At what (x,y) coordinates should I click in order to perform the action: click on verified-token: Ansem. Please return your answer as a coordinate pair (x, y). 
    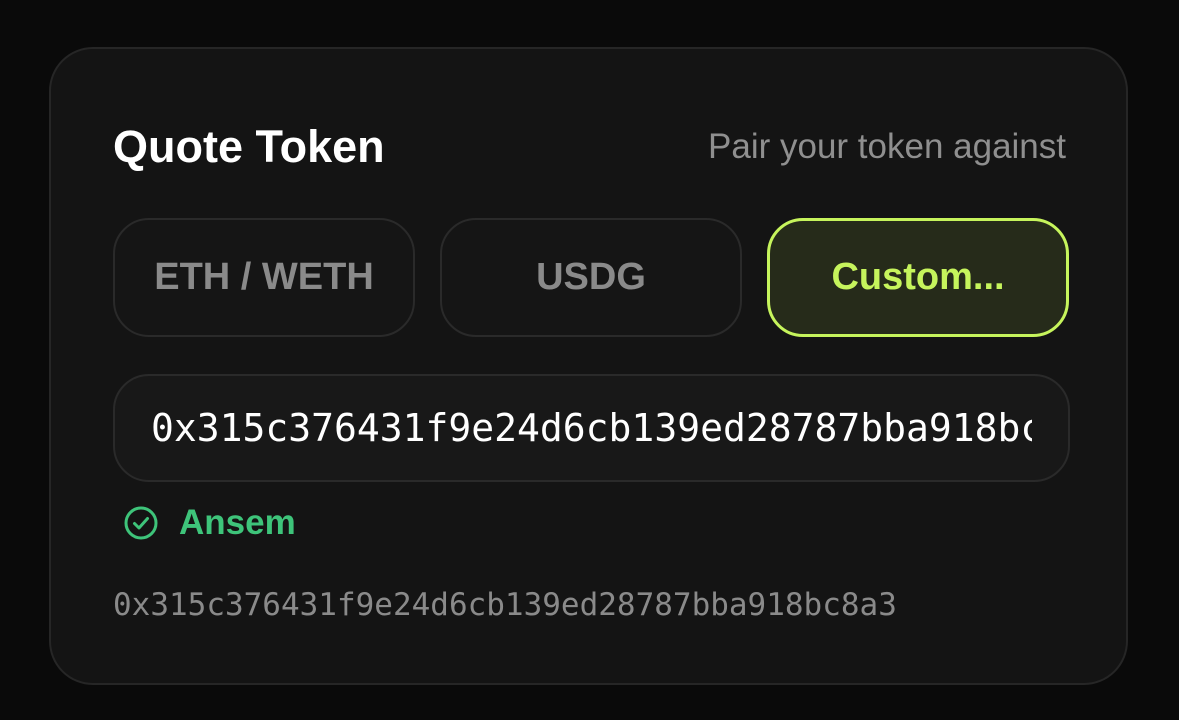
    Looking at the image, I should click on (209, 523).